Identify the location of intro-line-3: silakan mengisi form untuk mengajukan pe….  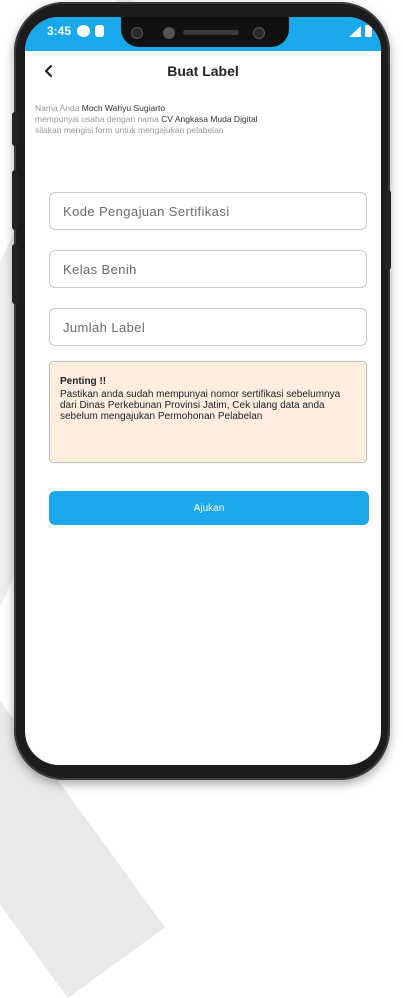
(129, 130).